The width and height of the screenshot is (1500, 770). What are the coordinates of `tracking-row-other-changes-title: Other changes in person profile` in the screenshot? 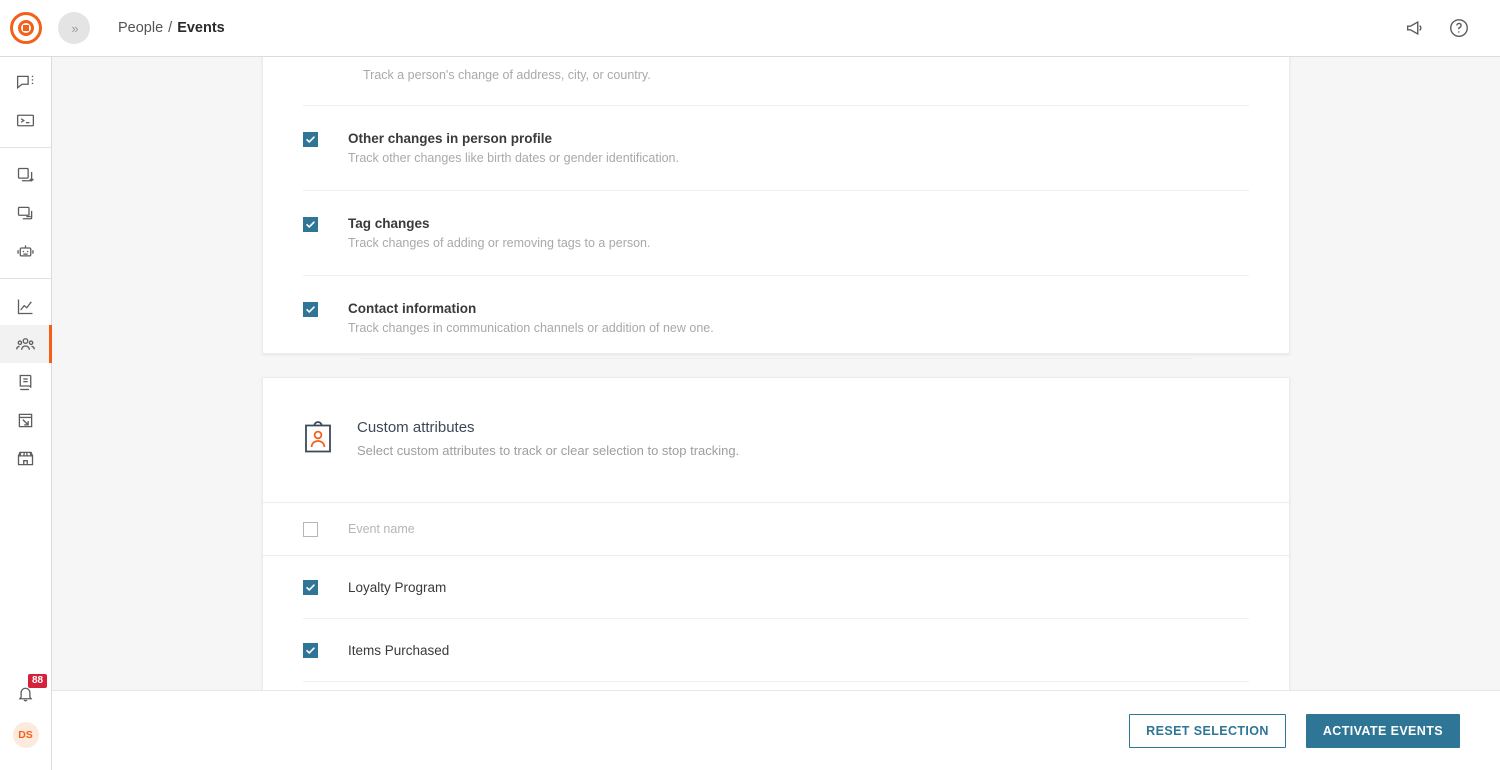 It's located at (450, 138).